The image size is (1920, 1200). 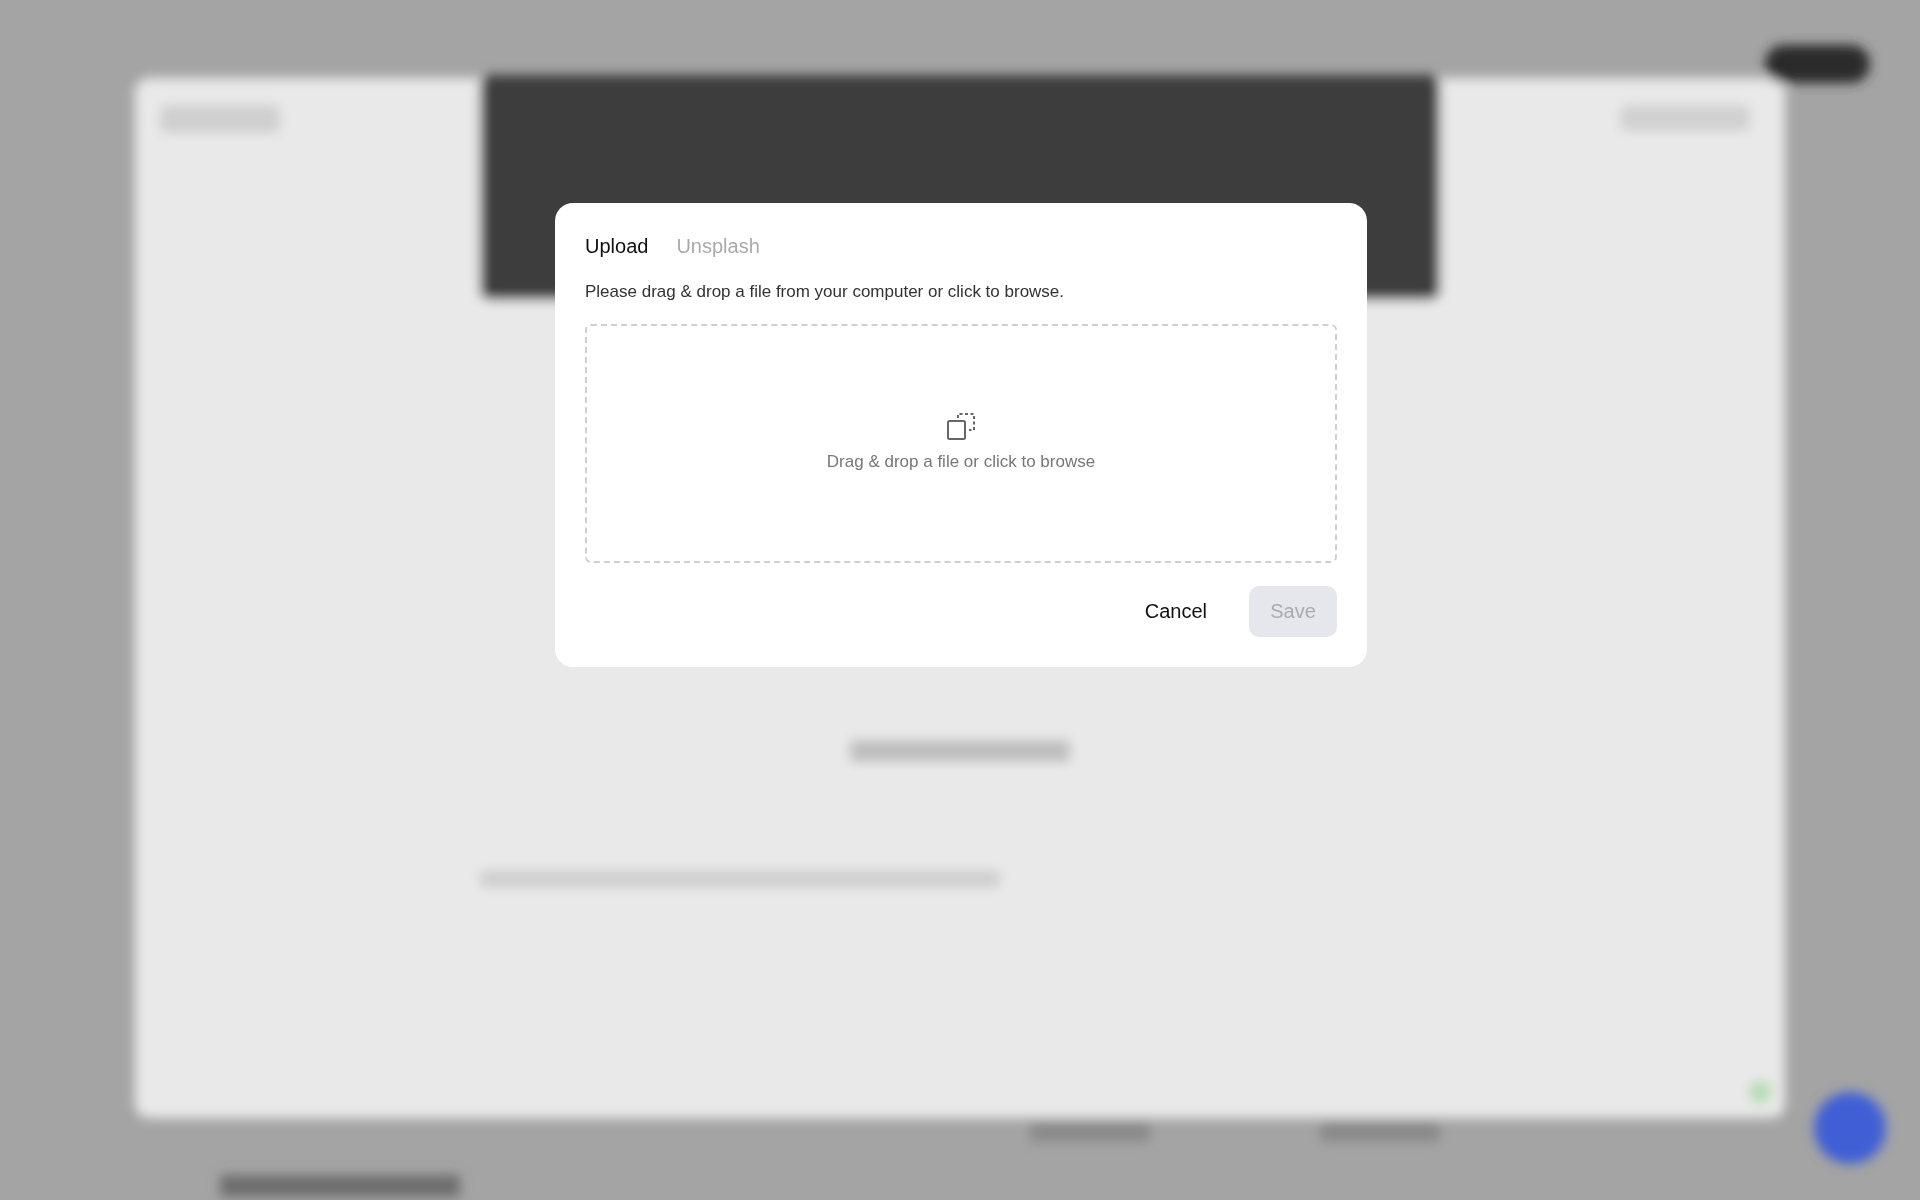 I want to click on instructions-text: Please drag & drop a file from your computer or click to browse., so click(x=825, y=292).